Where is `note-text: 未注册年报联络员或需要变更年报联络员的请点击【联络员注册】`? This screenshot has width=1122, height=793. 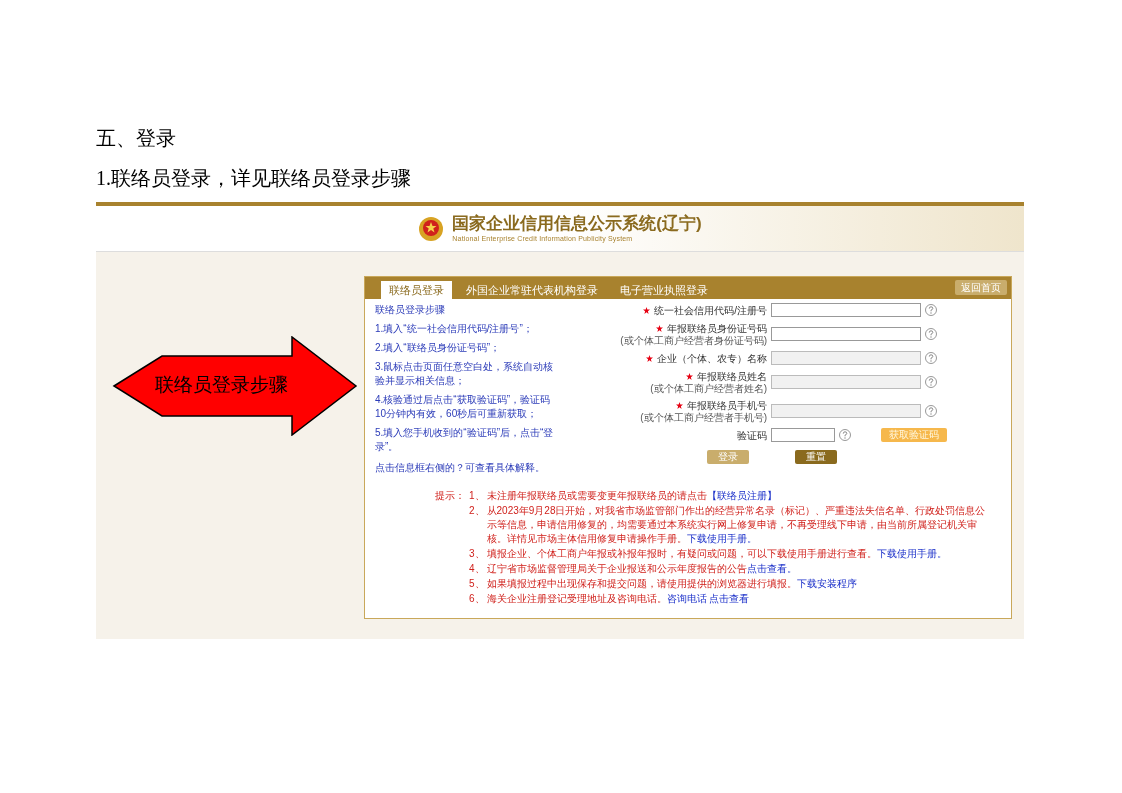
note-text: 未注册年报联络员或需要变更年报联络员的请点击【联络员注册】 is located at coordinates (631, 496).